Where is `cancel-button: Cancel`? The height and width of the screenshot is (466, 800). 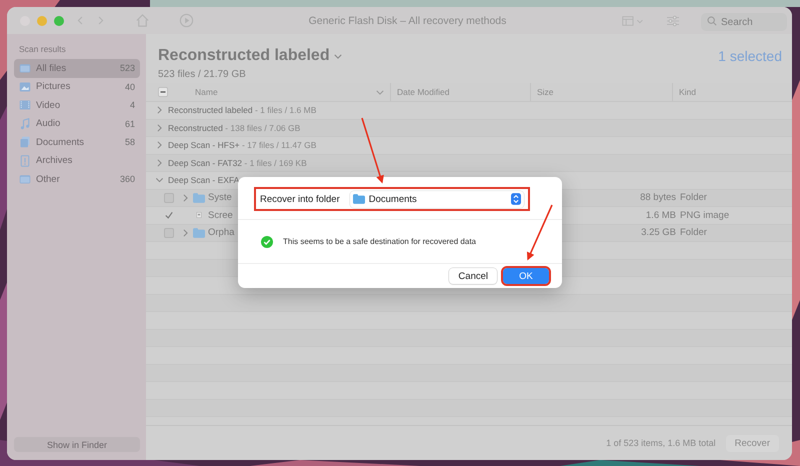 cancel-button: Cancel is located at coordinates (473, 276).